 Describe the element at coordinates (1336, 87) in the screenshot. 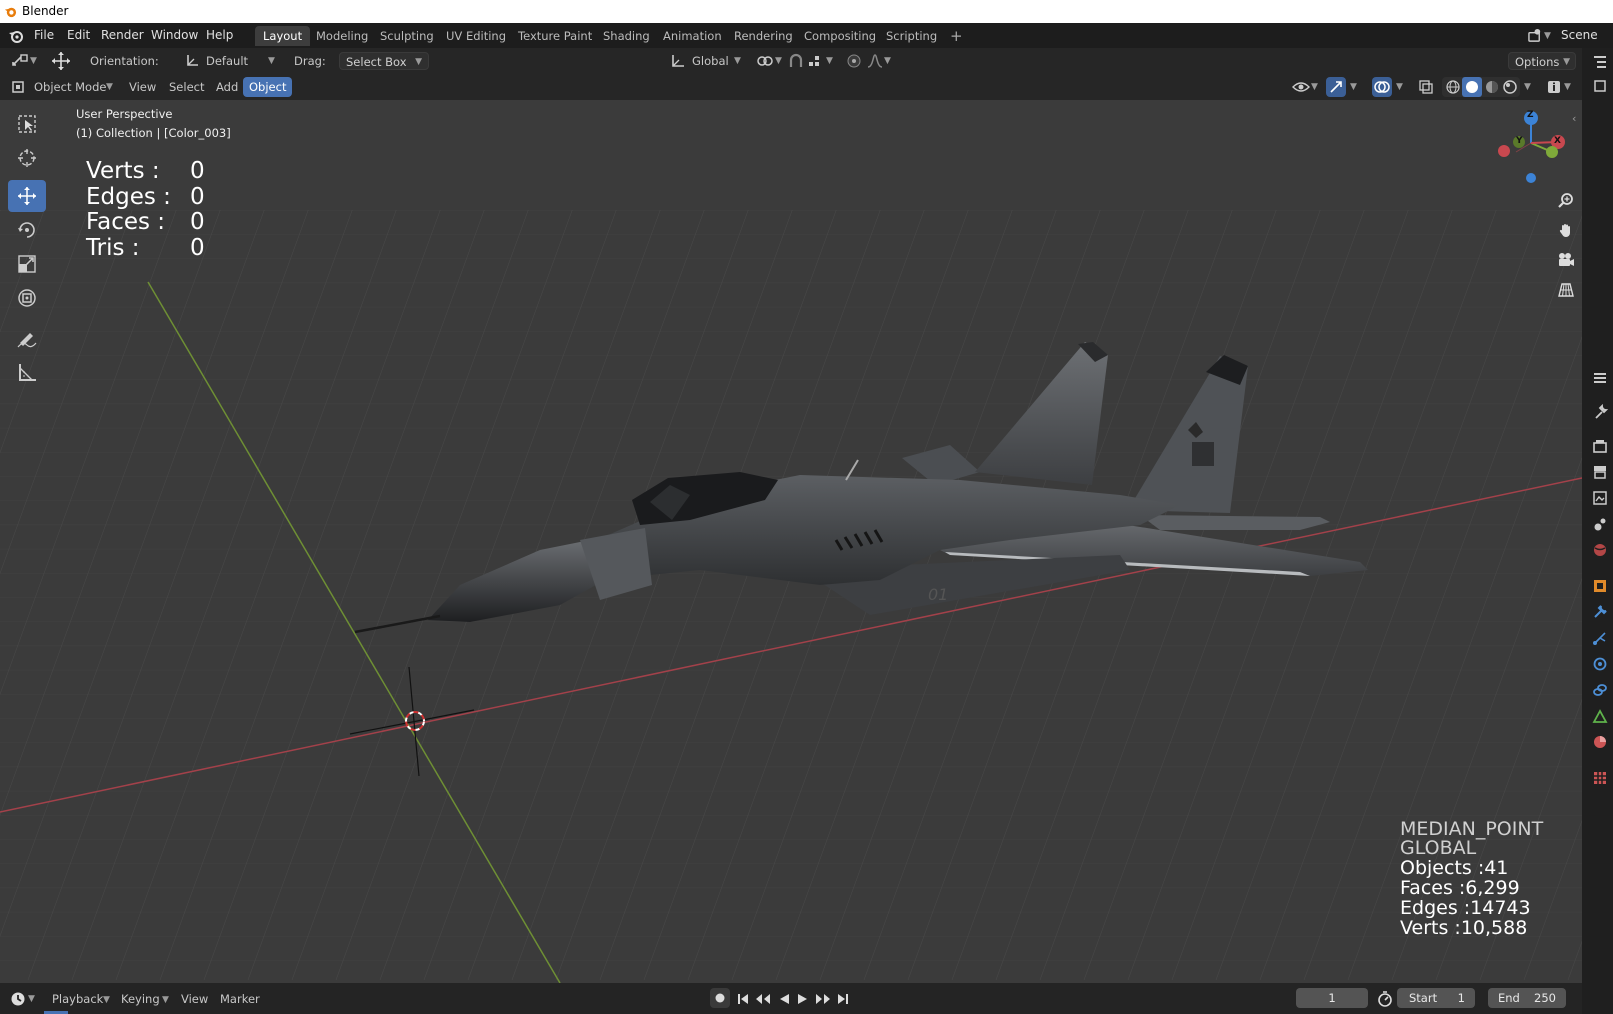

I see `gizmo-toggle-button` at that location.